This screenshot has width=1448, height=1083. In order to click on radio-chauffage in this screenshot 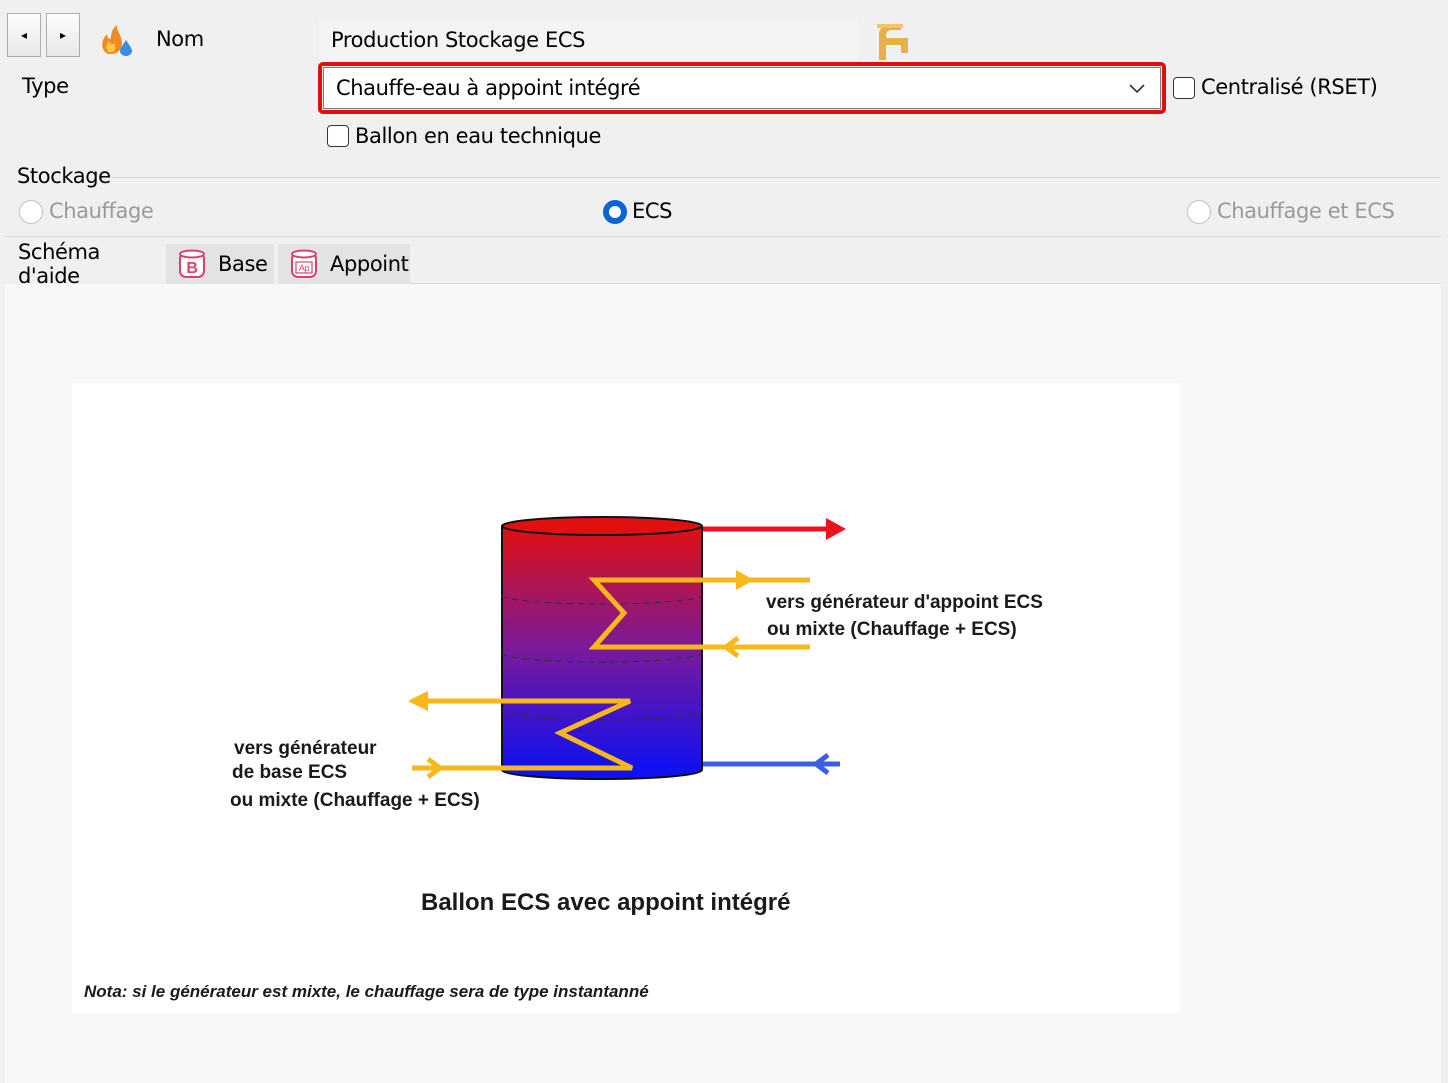, I will do `click(31, 212)`.